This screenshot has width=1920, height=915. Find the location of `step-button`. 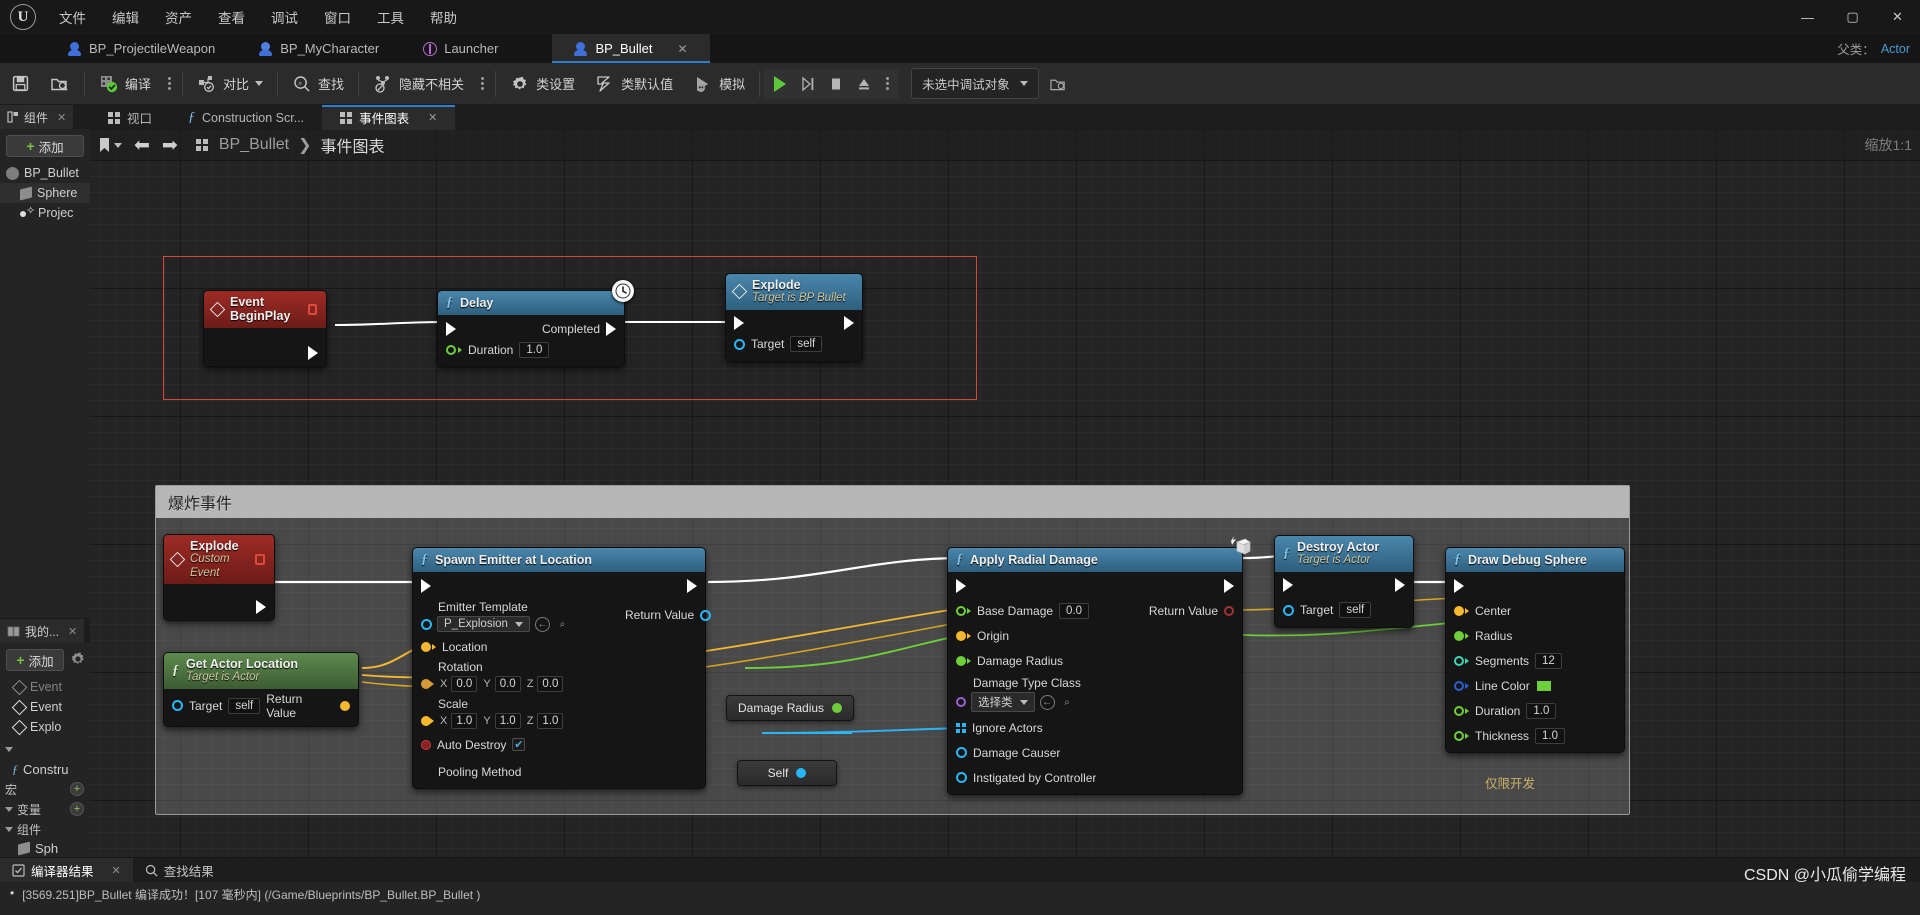

step-button is located at coordinates (808, 84).